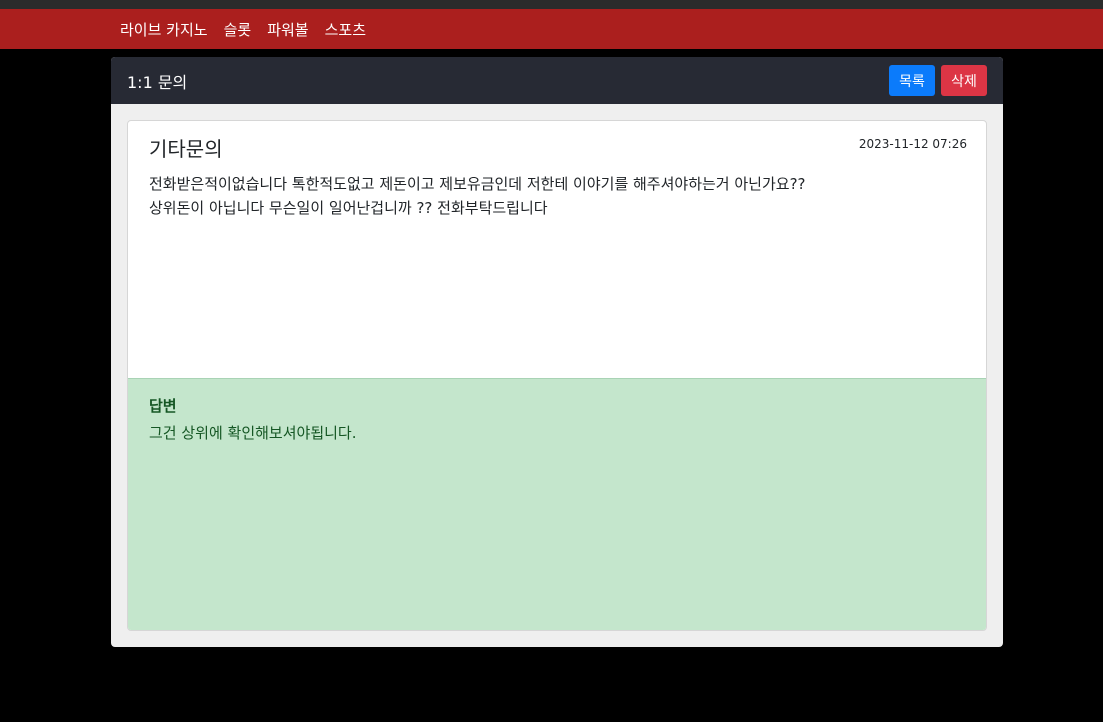 The width and height of the screenshot is (1103, 722). Describe the element at coordinates (186, 149) in the screenshot. I see `question-title: 기타문의` at that location.